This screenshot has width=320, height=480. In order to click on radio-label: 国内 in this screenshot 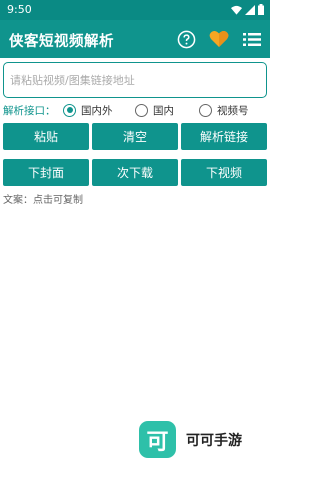, I will do `click(163, 110)`.